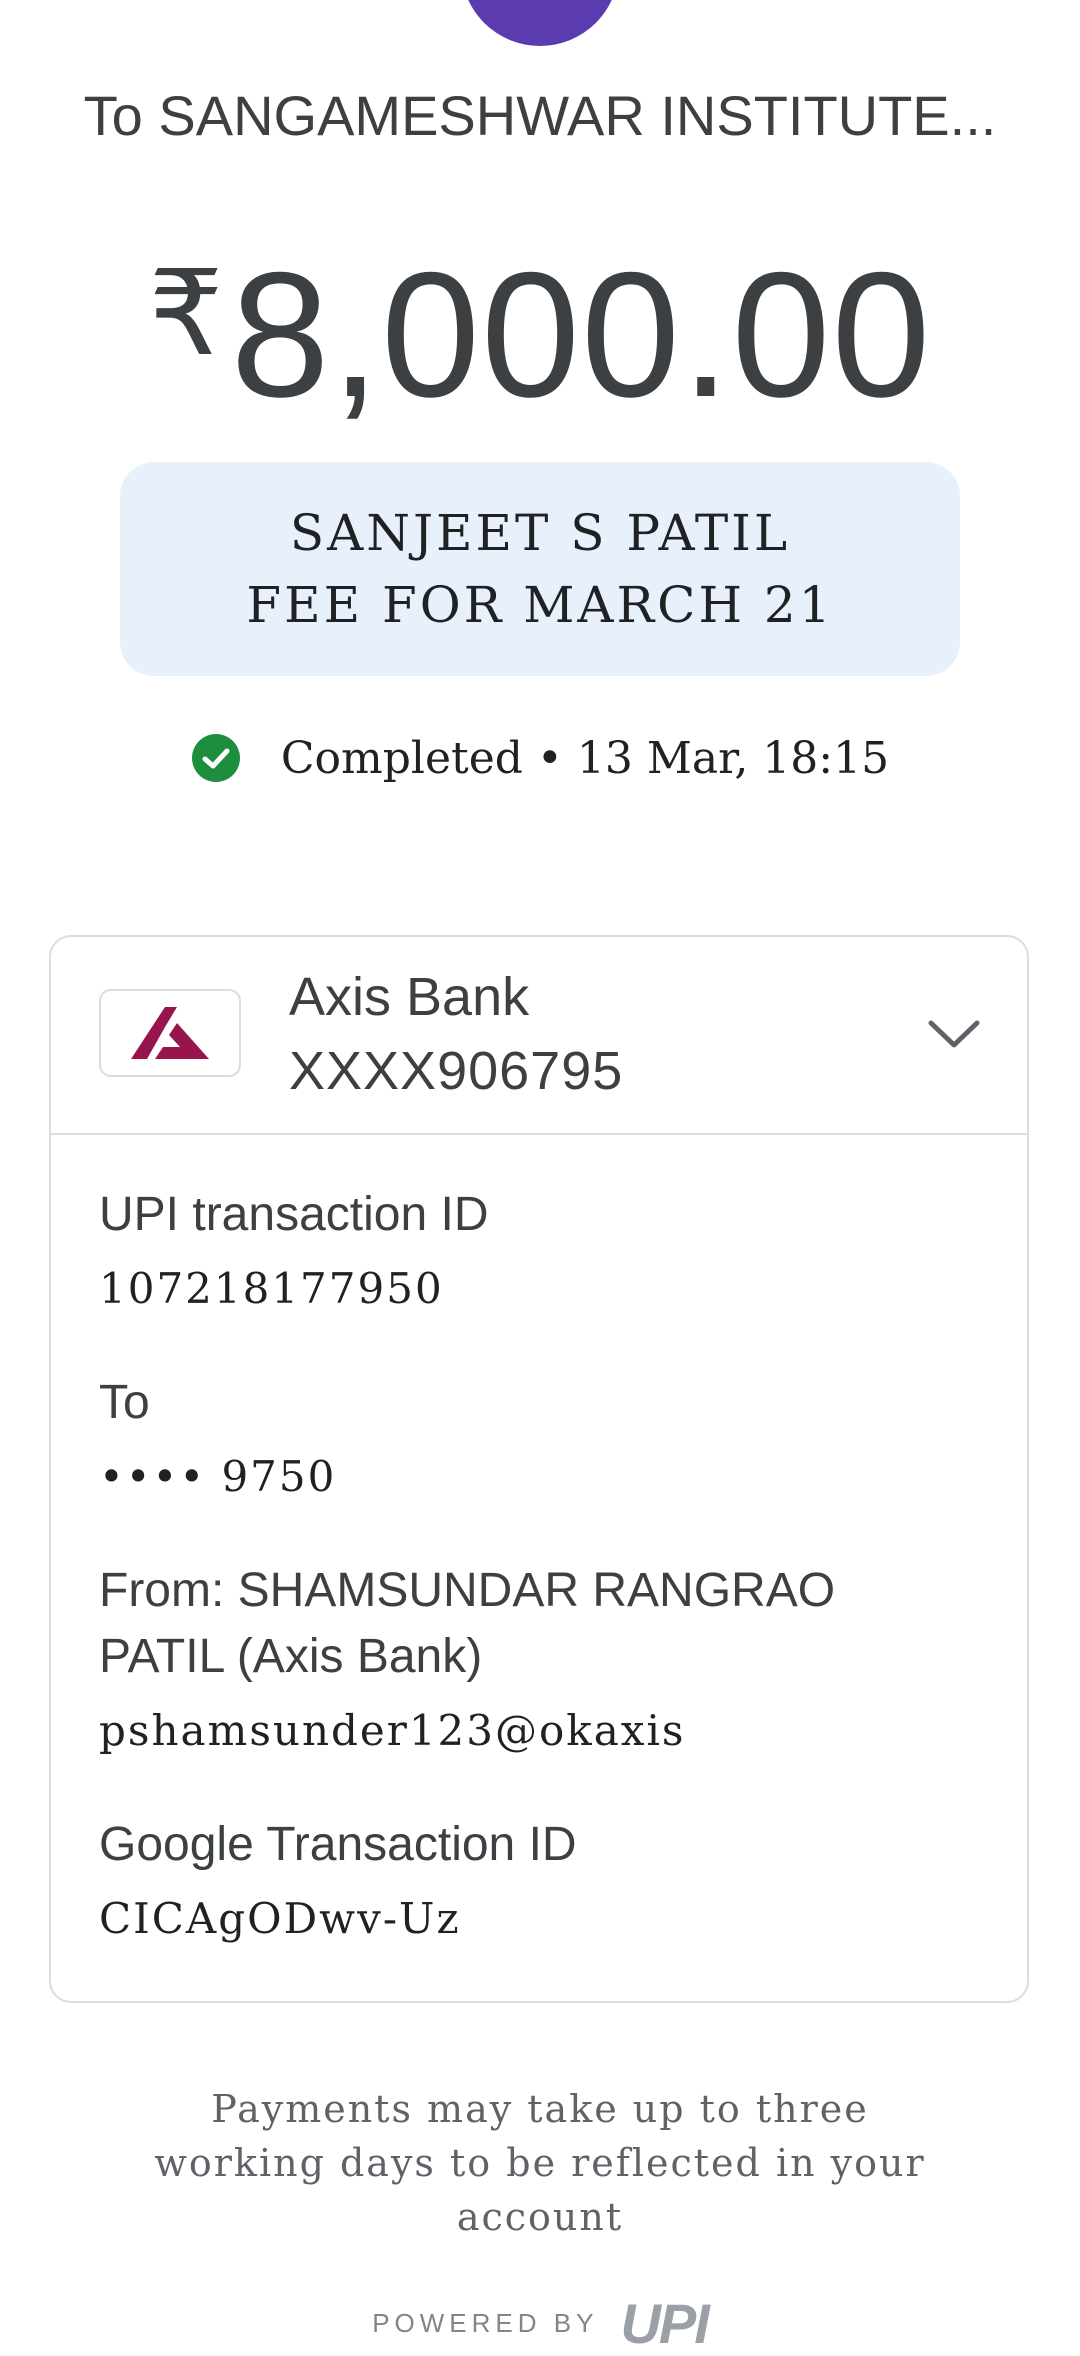 This screenshot has width=1080, height=2356. Describe the element at coordinates (540, 533) in the screenshot. I see `payment-note-line: SANJEET S PATIL` at that location.